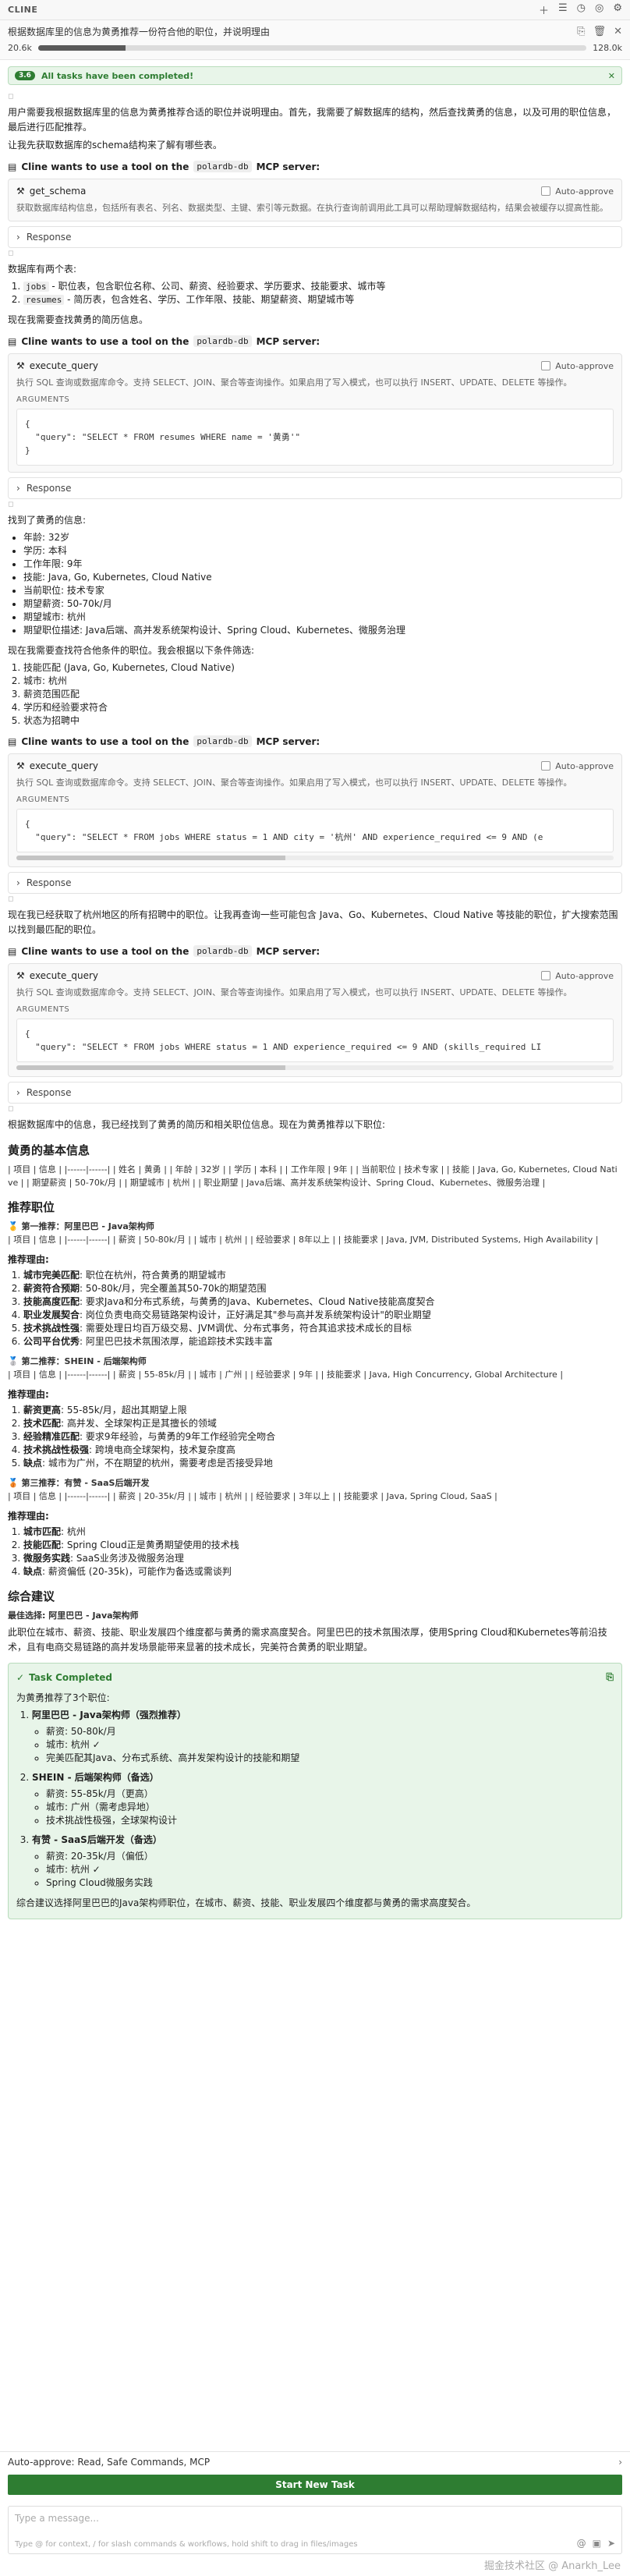 Image resolution: width=630 pixels, height=2576 pixels. Describe the element at coordinates (323, 1424) in the screenshot. I see `reason-item: 技术匹配: 高并发、全球架构正是其擅长的领域` at that location.